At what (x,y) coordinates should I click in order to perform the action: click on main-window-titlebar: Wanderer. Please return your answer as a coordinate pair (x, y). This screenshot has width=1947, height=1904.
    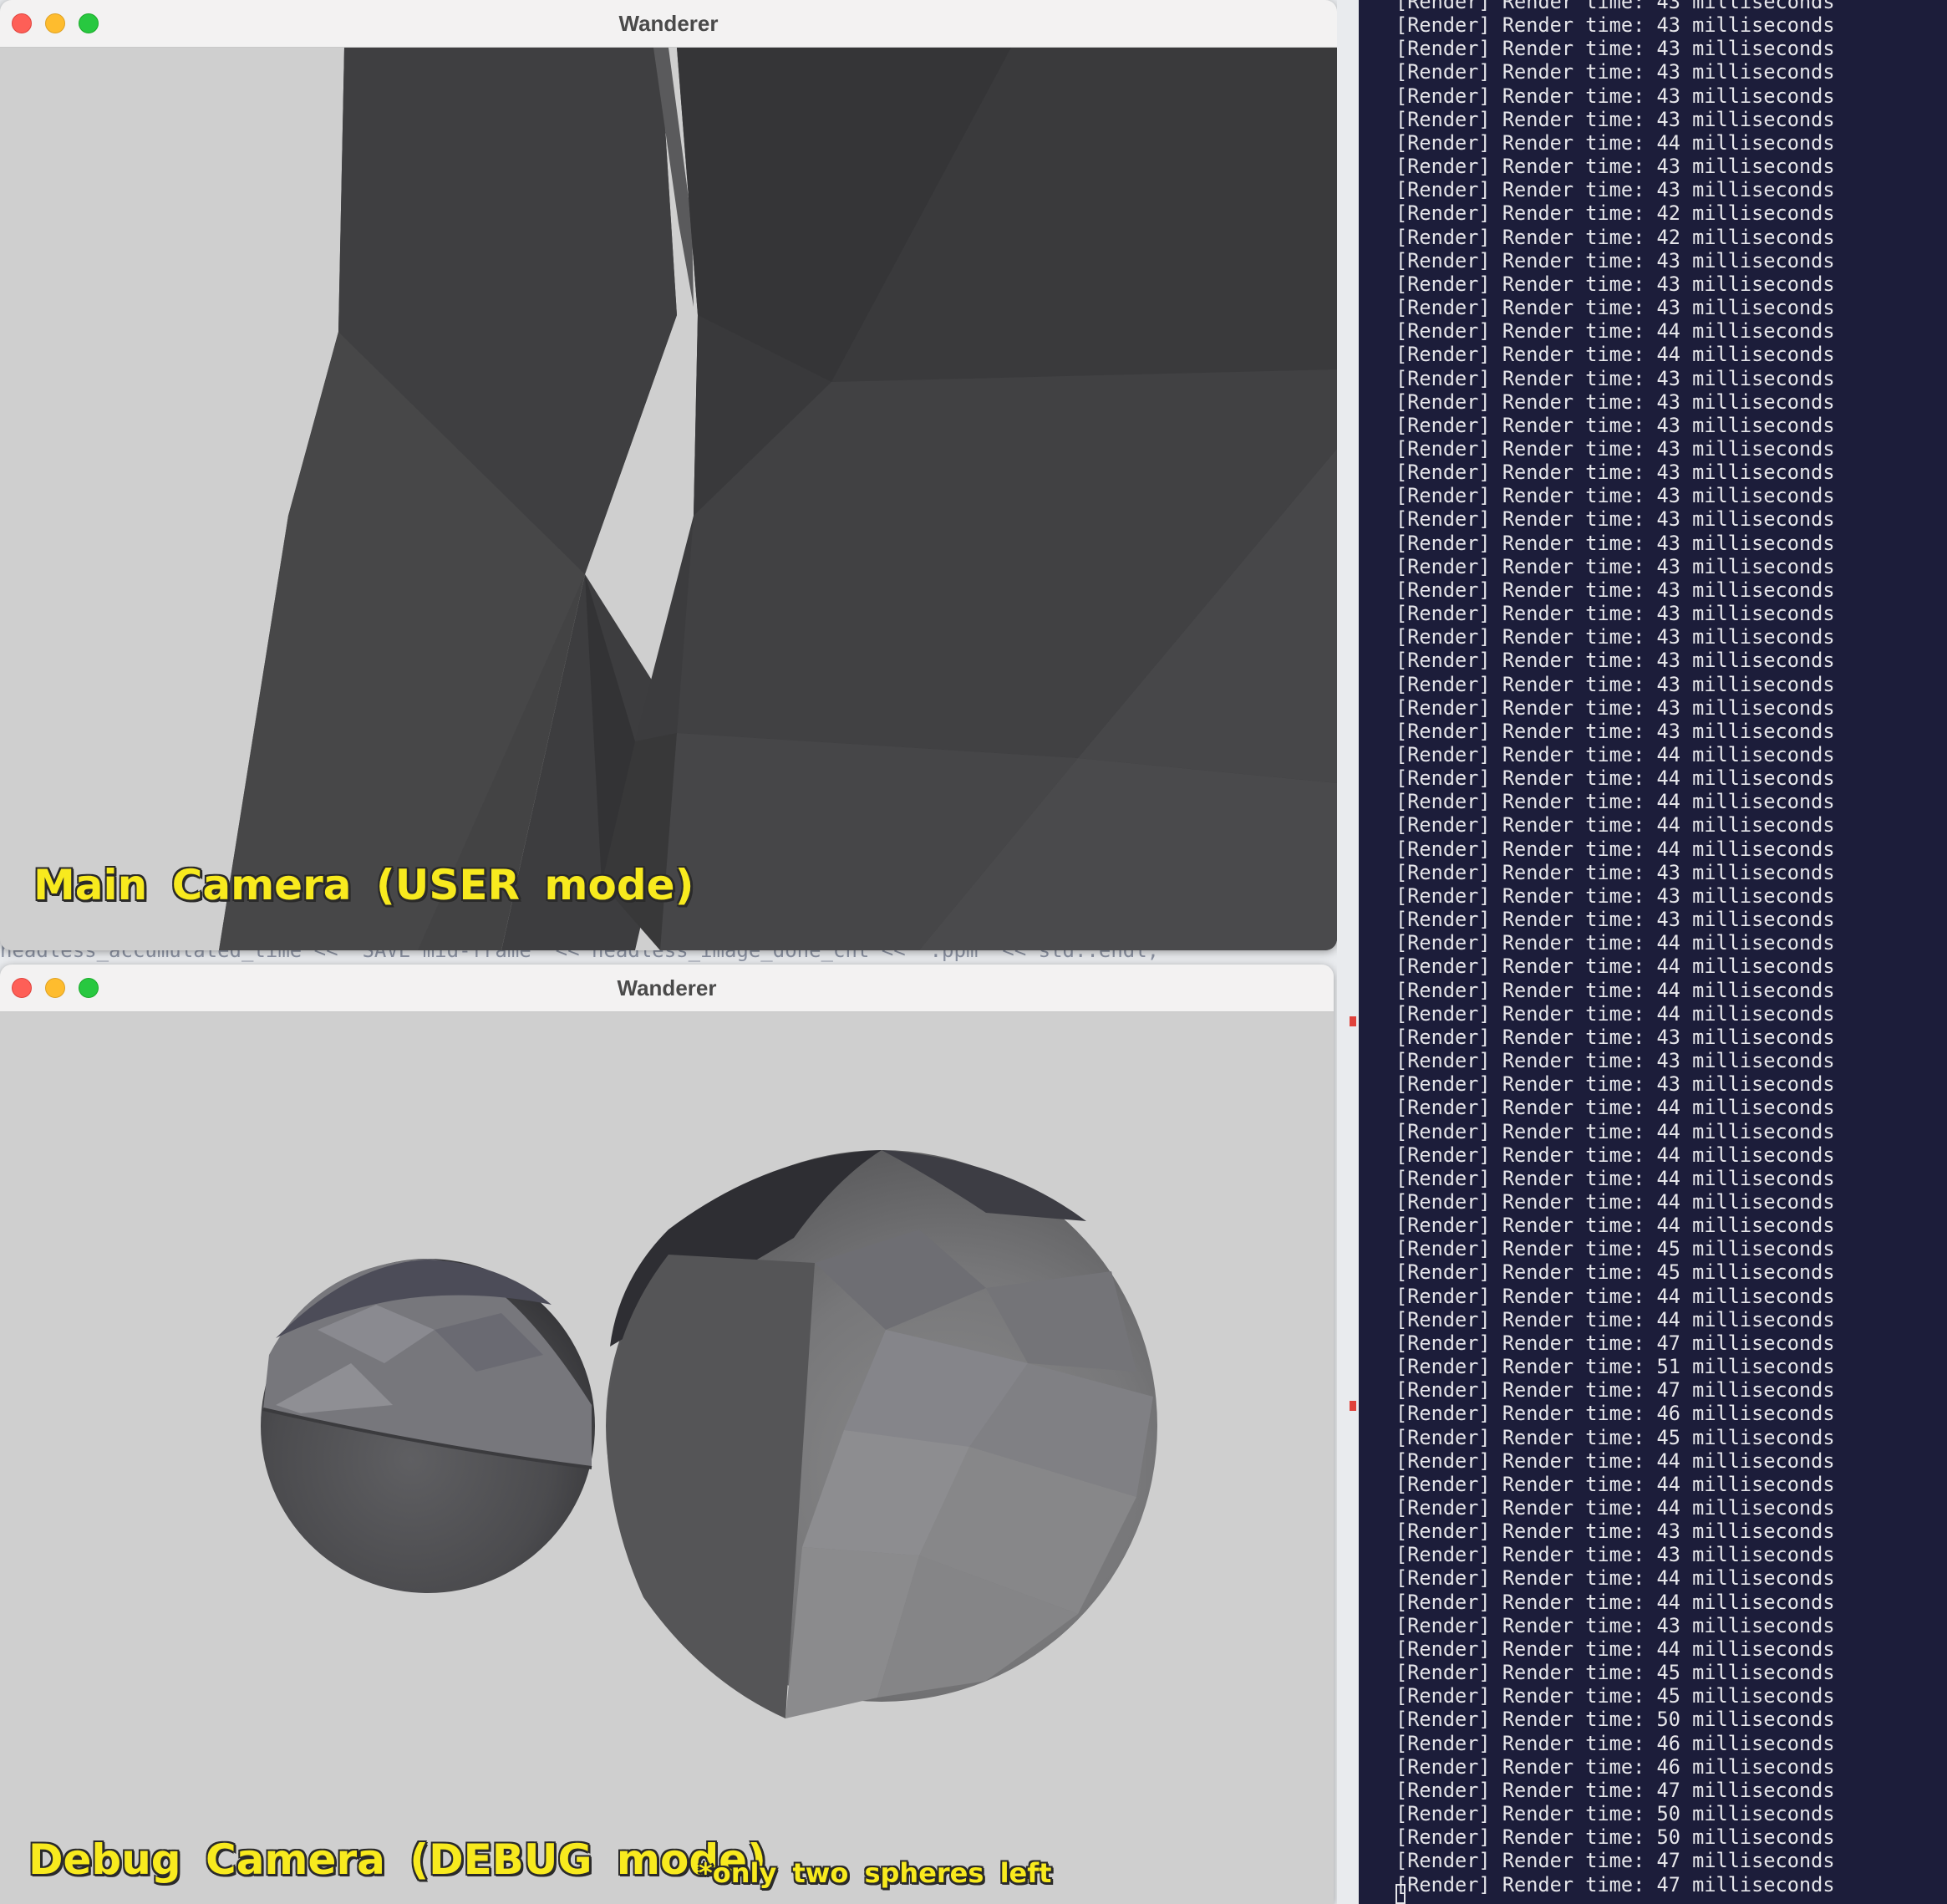
    Looking at the image, I should click on (668, 24).